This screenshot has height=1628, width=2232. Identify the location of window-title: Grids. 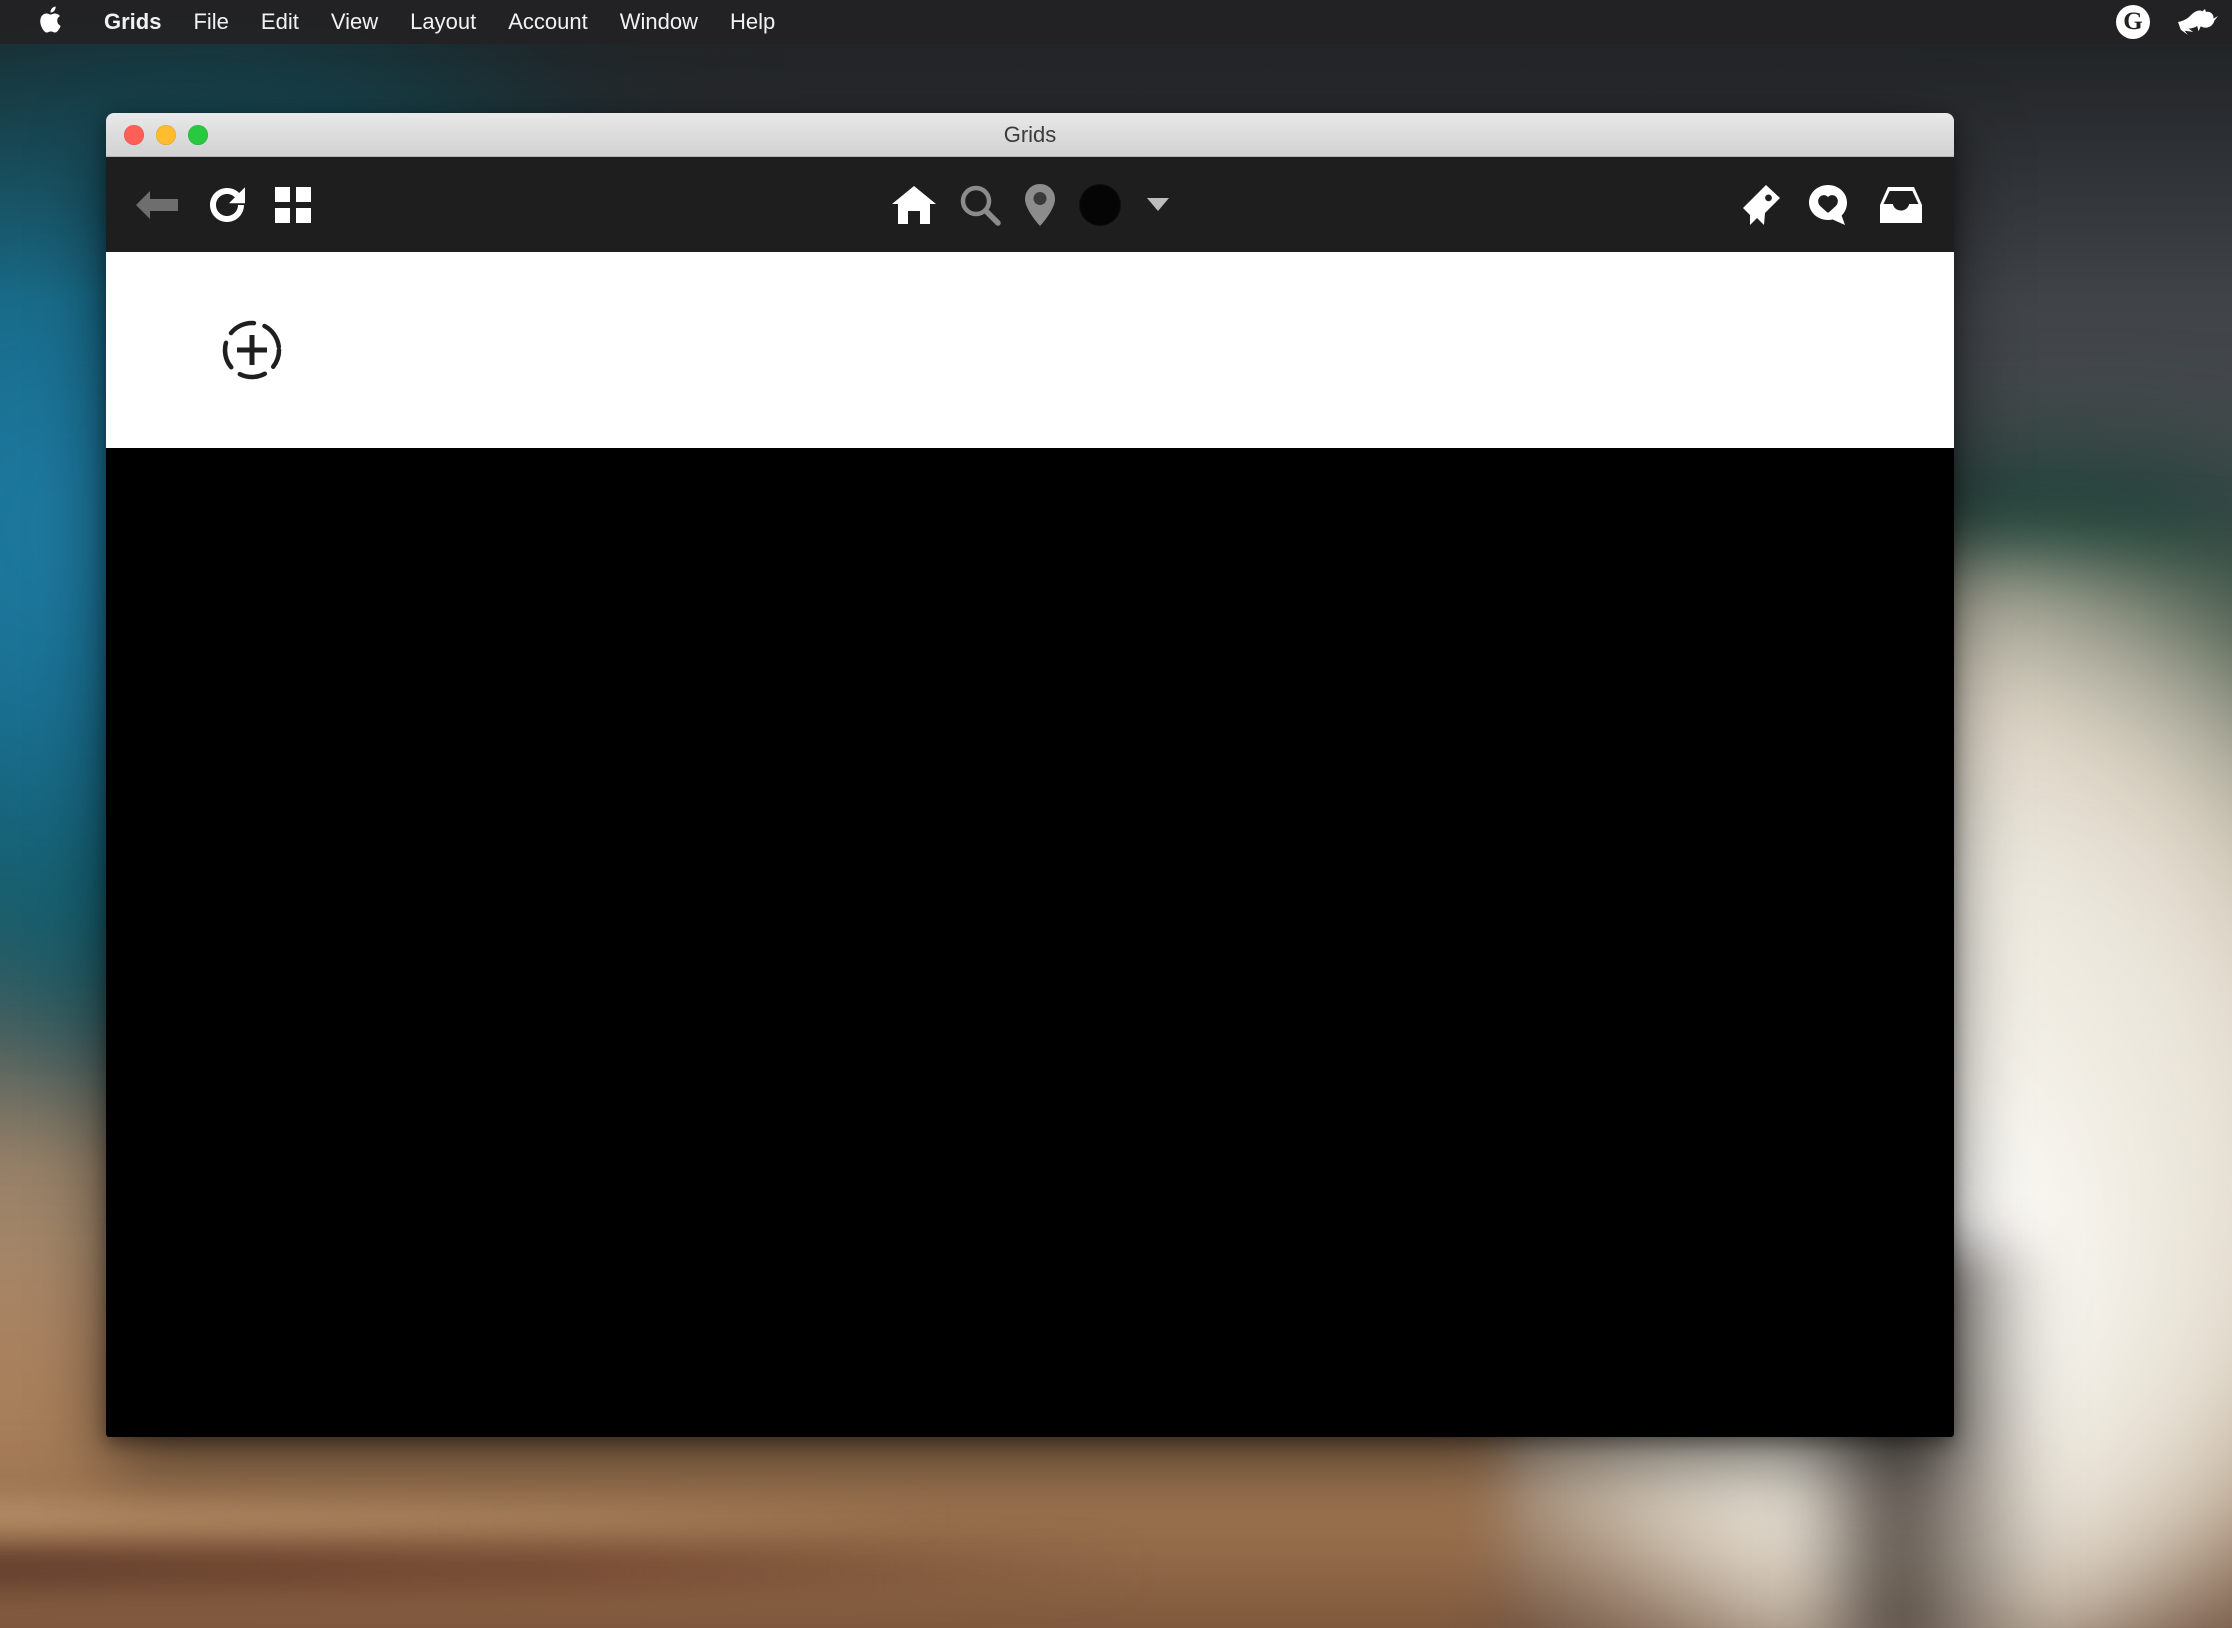
(1030, 134).